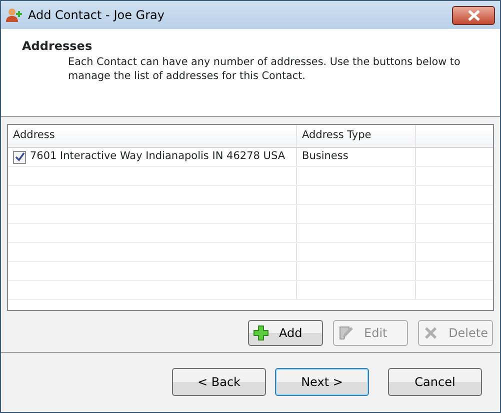 This screenshot has width=501, height=413. Describe the element at coordinates (264, 69) in the screenshot. I see `description-text: Each Contact can have any number of addresses. Use the buttons below to manage the list of addresses for this Contact.` at that location.